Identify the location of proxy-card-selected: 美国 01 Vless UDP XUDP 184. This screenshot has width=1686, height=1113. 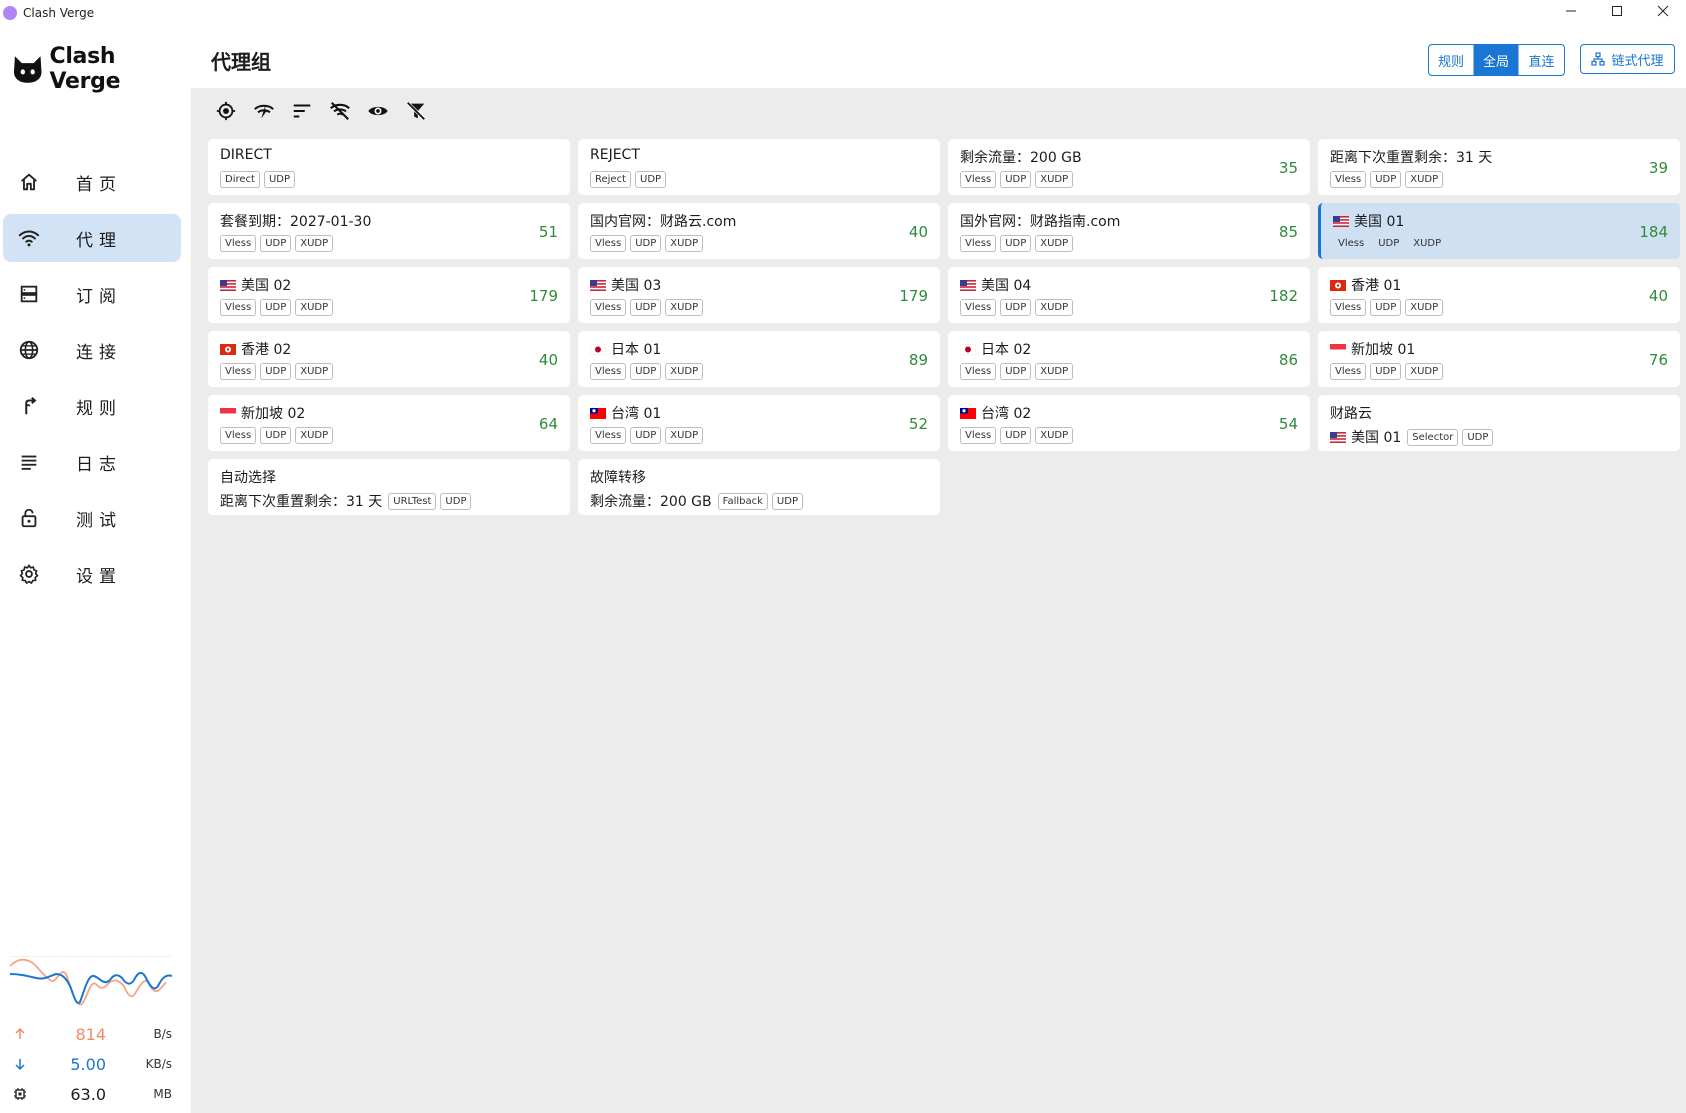
(1499, 231).